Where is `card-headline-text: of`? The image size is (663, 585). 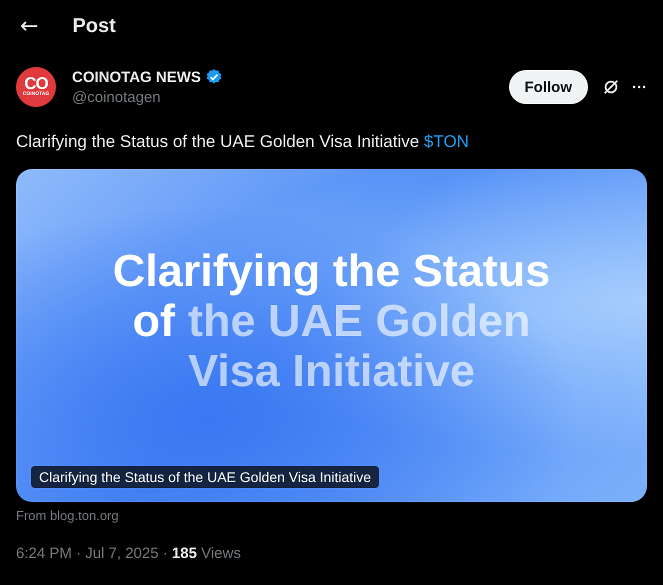 card-headline-text: of is located at coordinates (153, 321).